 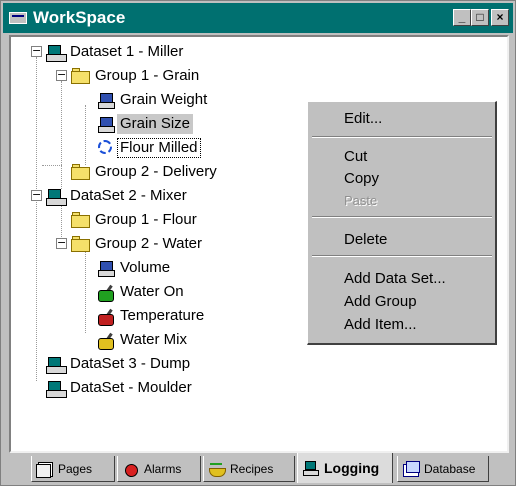 What do you see at coordinates (163, 468) in the screenshot?
I see `tab-label: Alarms` at bounding box center [163, 468].